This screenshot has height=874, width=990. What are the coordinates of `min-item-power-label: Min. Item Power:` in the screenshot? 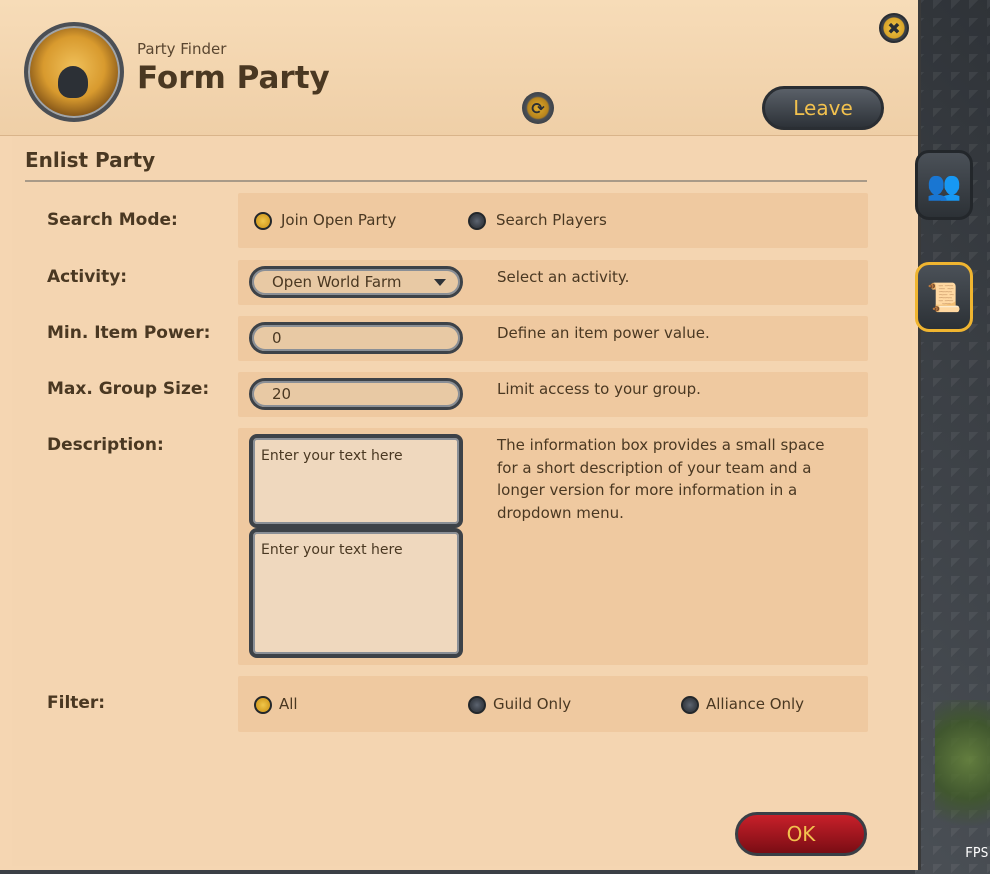 It's located at (129, 333).